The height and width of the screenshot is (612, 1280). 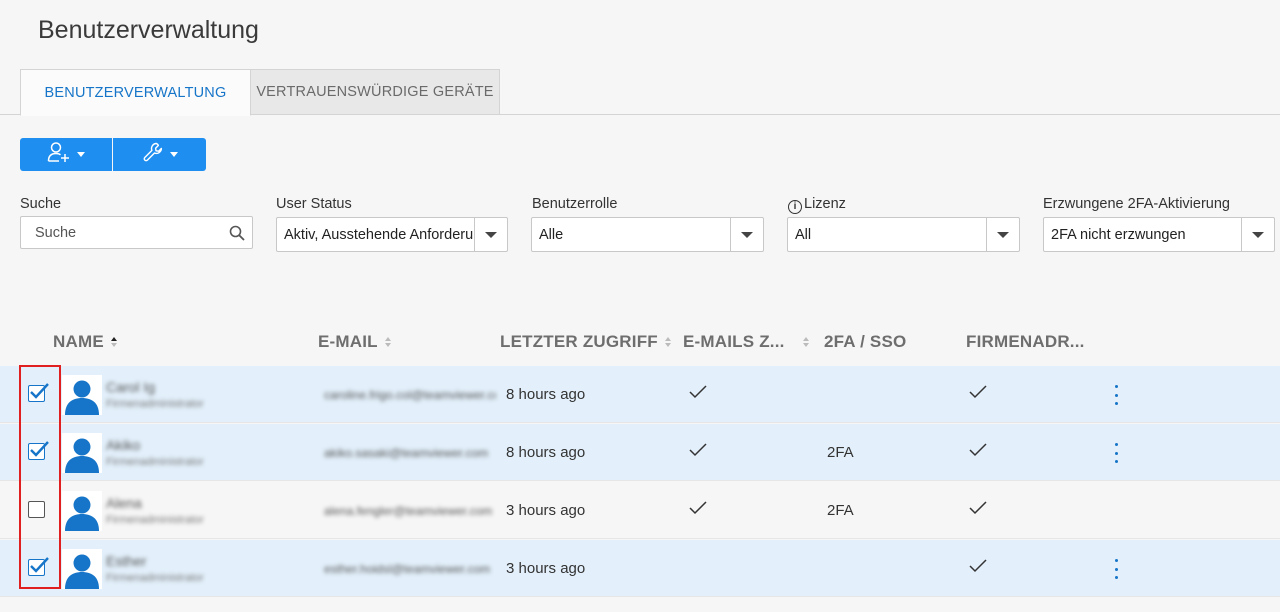 I want to click on user-email: alena.fengler@teamviewer.com, so click(x=408, y=511).